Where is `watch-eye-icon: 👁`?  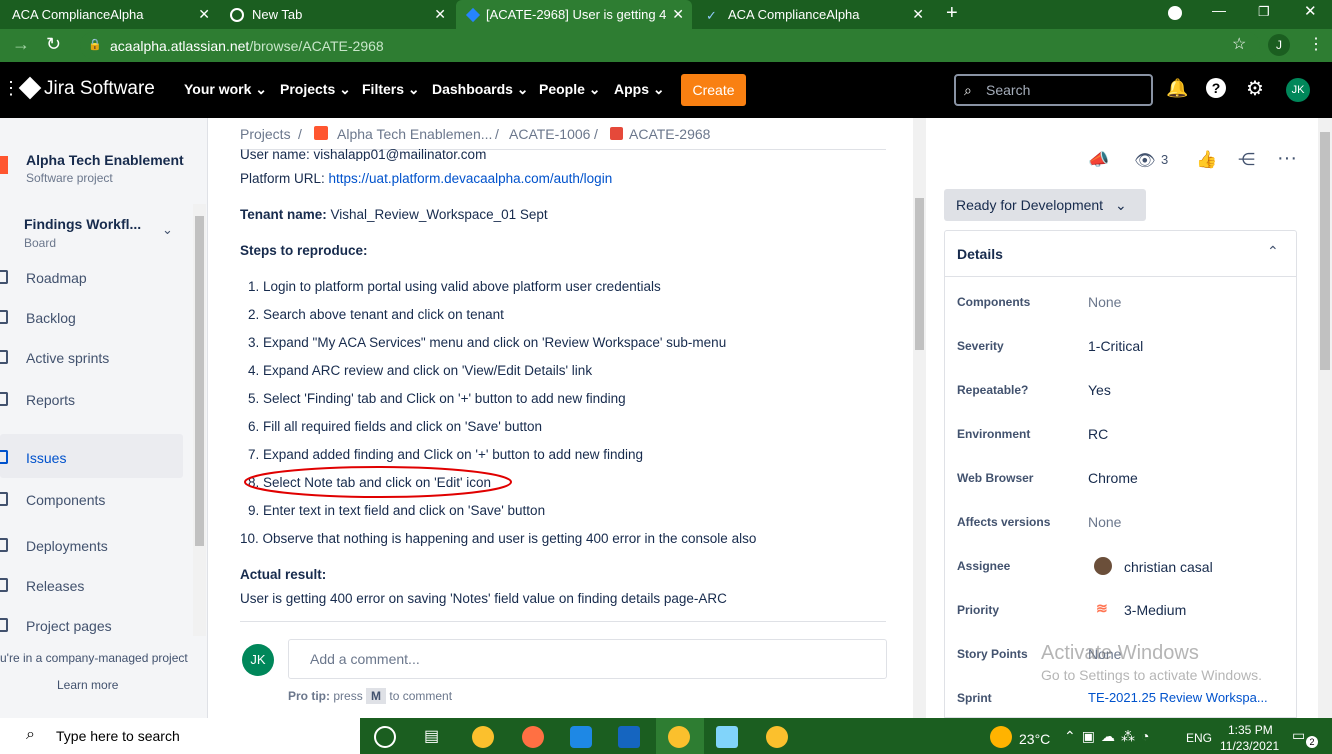 watch-eye-icon: 👁 is located at coordinates (1145, 161).